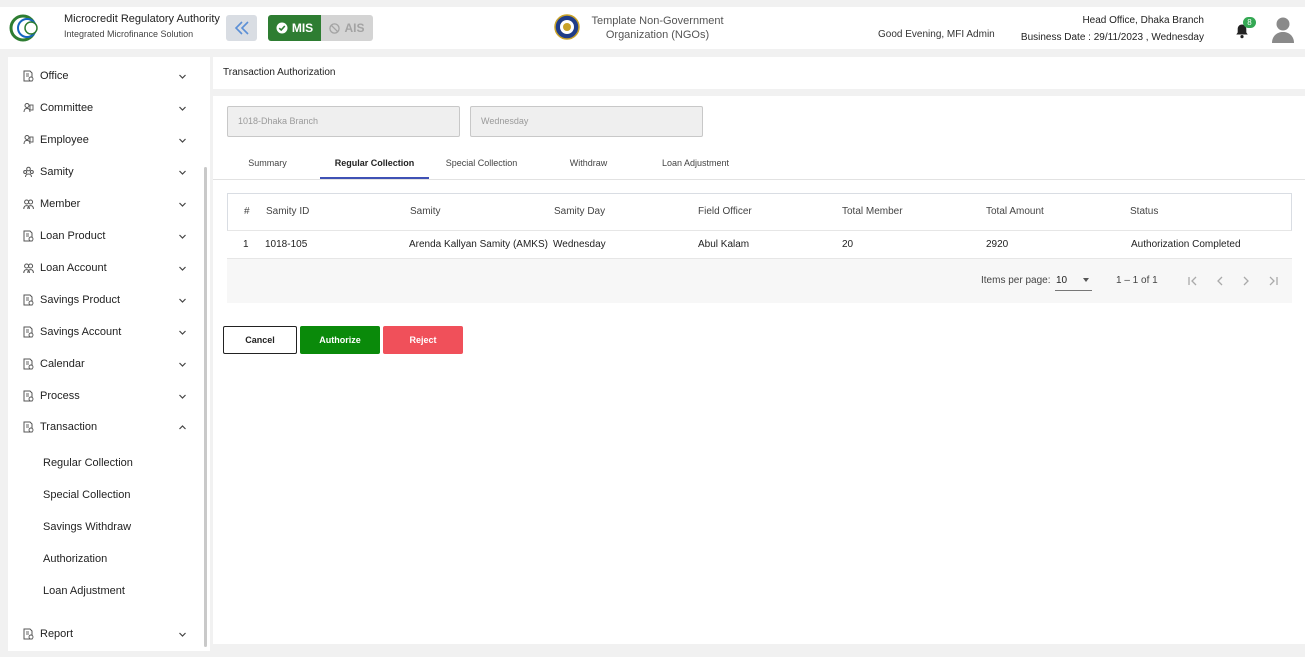 This screenshot has width=1305, height=657. What do you see at coordinates (103, 236) in the screenshot?
I see `sidebar-item-loan-product: Loan Product` at bounding box center [103, 236].